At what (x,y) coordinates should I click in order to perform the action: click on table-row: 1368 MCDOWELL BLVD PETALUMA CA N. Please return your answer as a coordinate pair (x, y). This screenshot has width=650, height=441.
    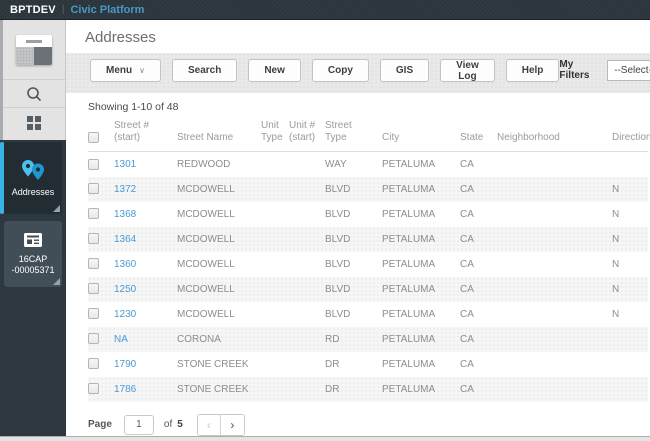
    Looking at the image, I should click on (368, 214).